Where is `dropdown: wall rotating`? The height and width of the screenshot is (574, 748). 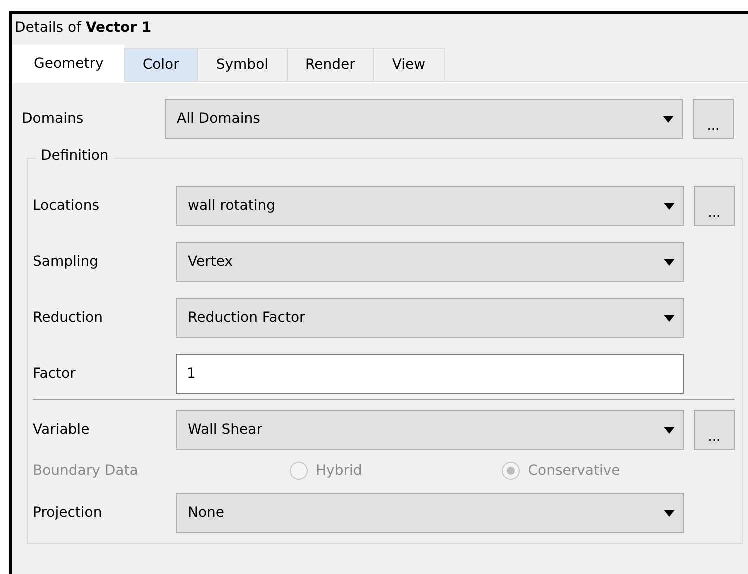
dropdown: wall rotating is located at coordinates (430, 206).